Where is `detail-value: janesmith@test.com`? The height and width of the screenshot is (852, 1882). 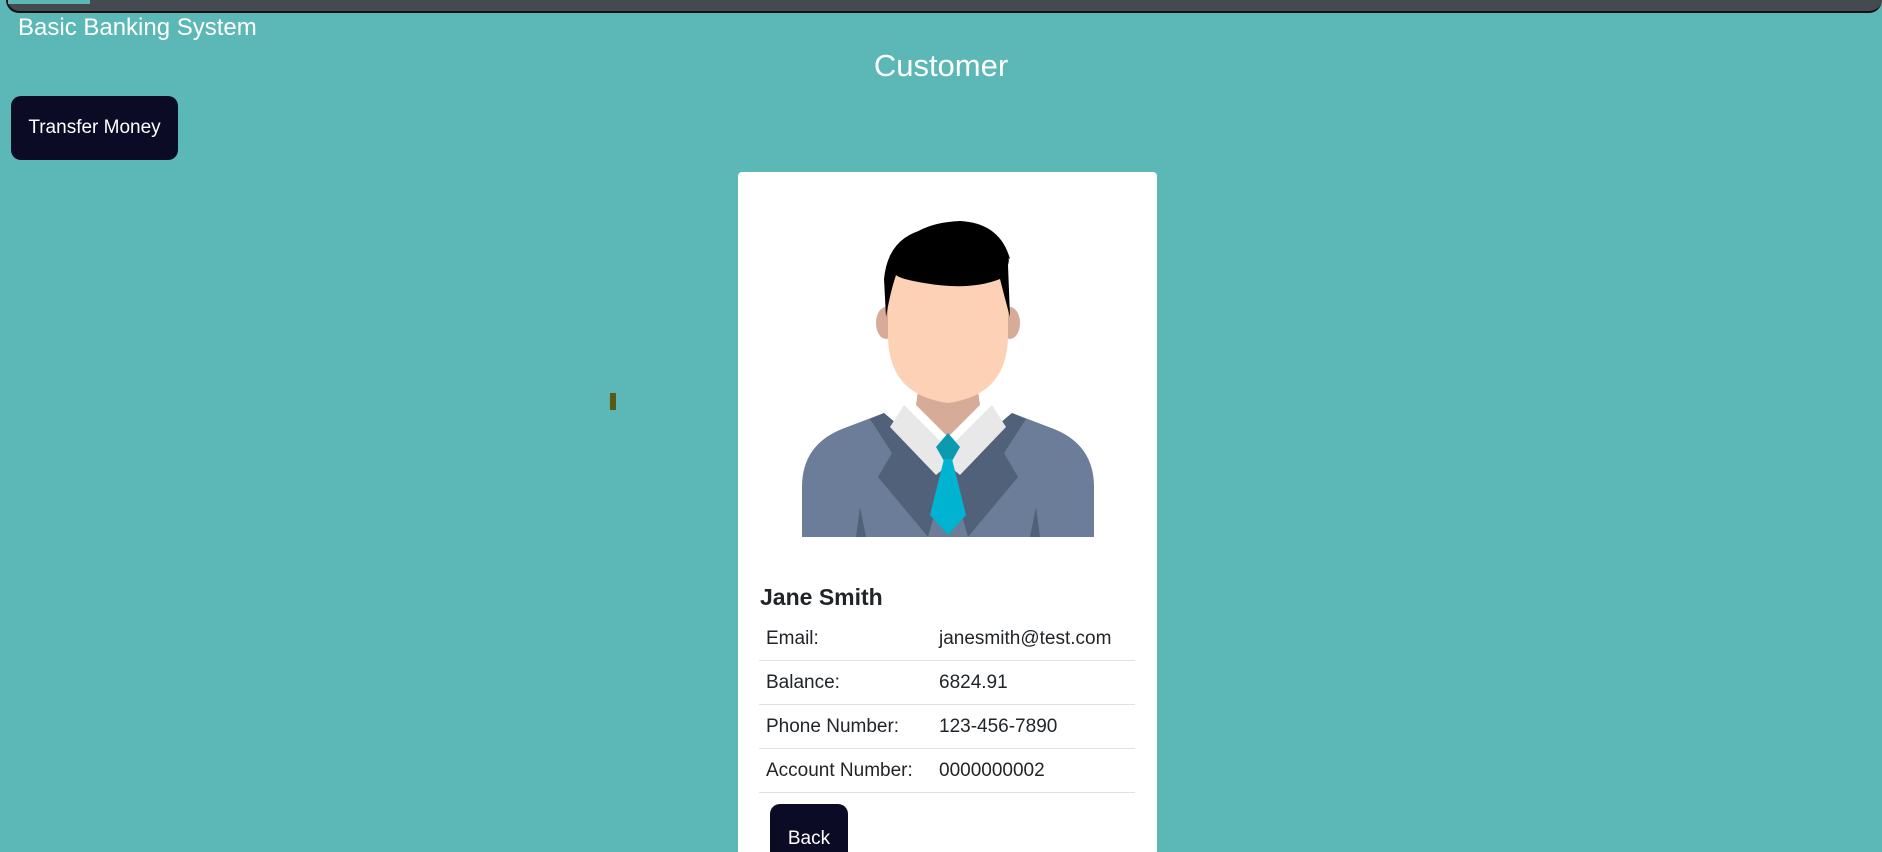
detail-value: janesmith@test.com is located at coordinates (1033, 639).